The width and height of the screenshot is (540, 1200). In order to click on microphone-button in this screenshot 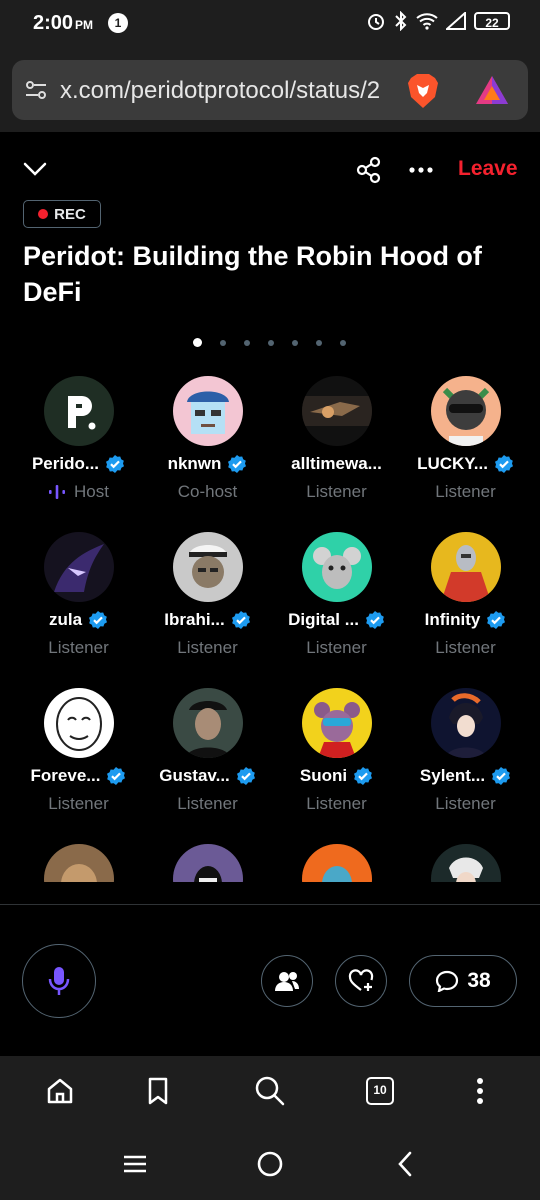, I will do `click(59, 981)`.